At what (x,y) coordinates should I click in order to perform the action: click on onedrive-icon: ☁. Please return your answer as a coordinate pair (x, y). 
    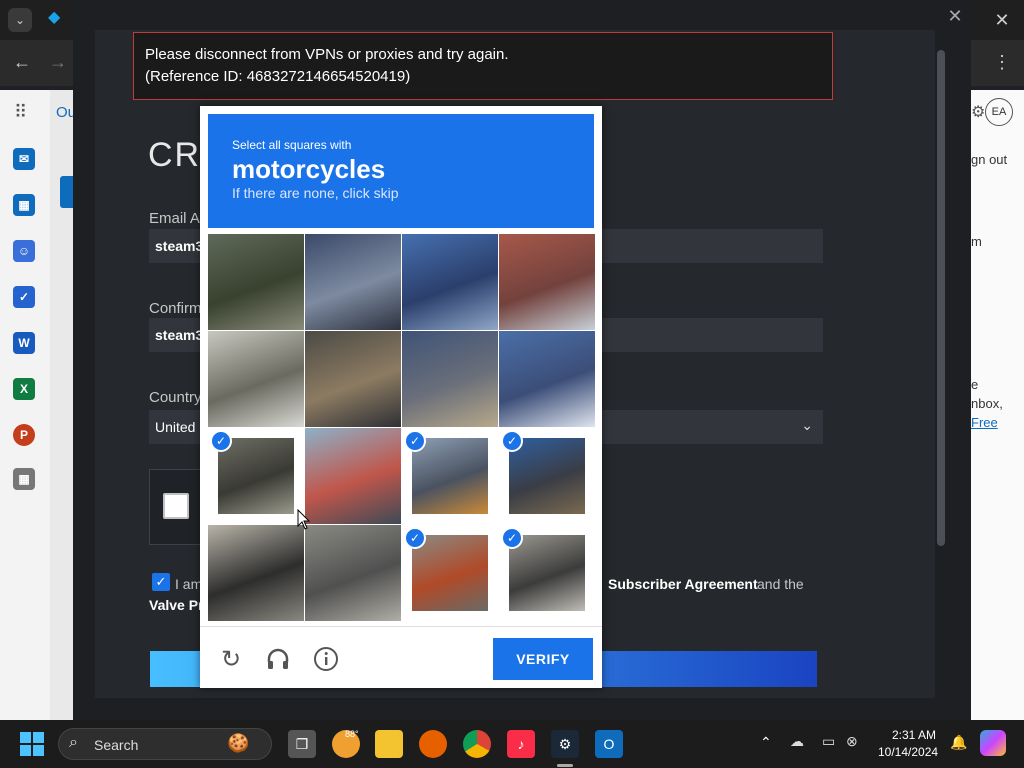
    Looking at the image, I should click on (797, 741).